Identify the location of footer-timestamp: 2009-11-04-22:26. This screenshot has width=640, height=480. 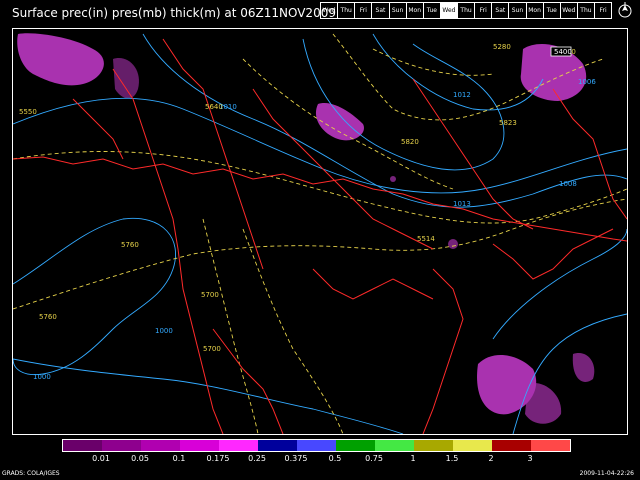
(606, 473).